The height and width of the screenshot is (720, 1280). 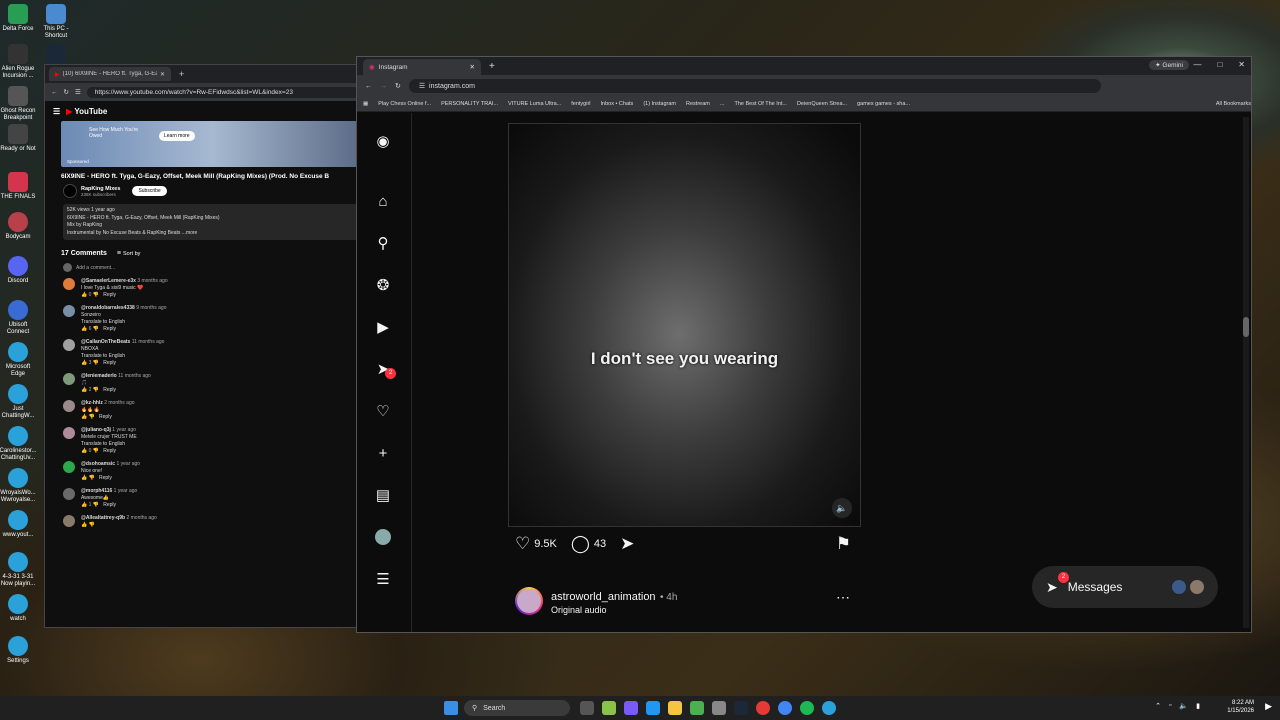 What do you see at coordinates (108, 308) in the screenshot?
I see `comment-author: @ronaldobarrales4338` at bounding box center [108, 308].